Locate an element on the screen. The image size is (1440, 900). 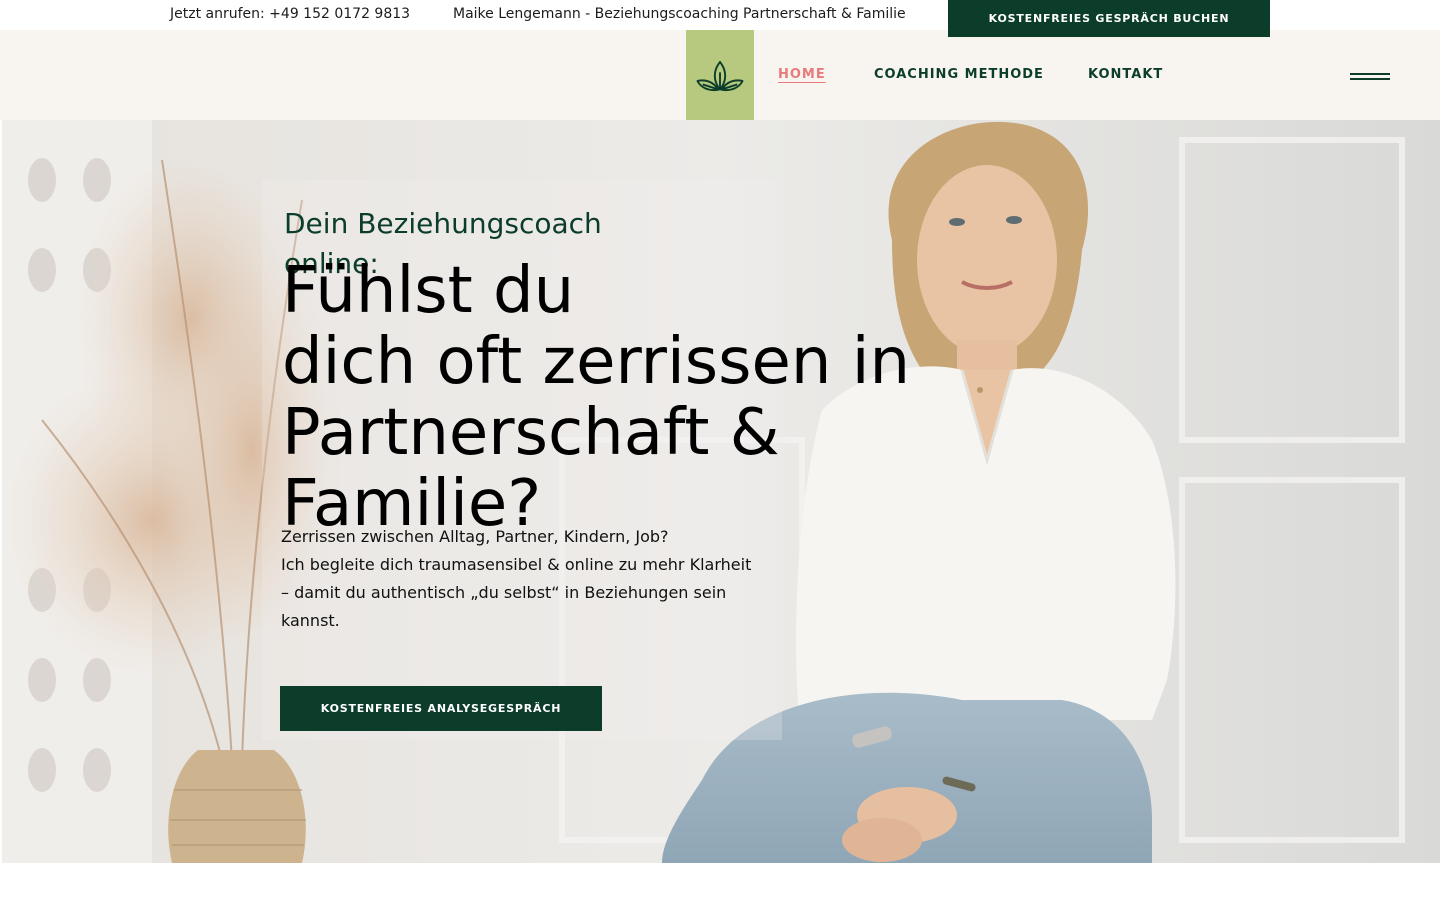
nav-item-coaching-methode: COACHING METHODE is located at coordinates (959, 74).